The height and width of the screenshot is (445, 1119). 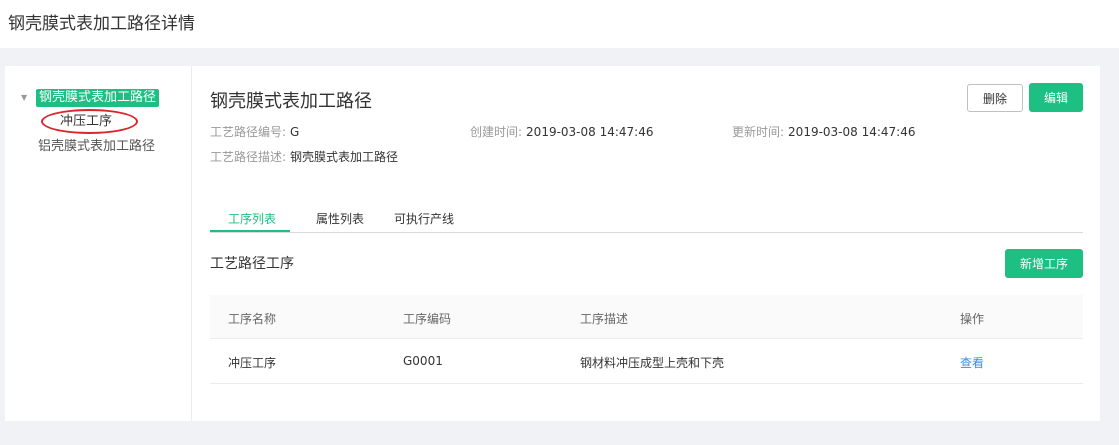 I want to click on header-actions: 操作, so click(x=972, y=319).